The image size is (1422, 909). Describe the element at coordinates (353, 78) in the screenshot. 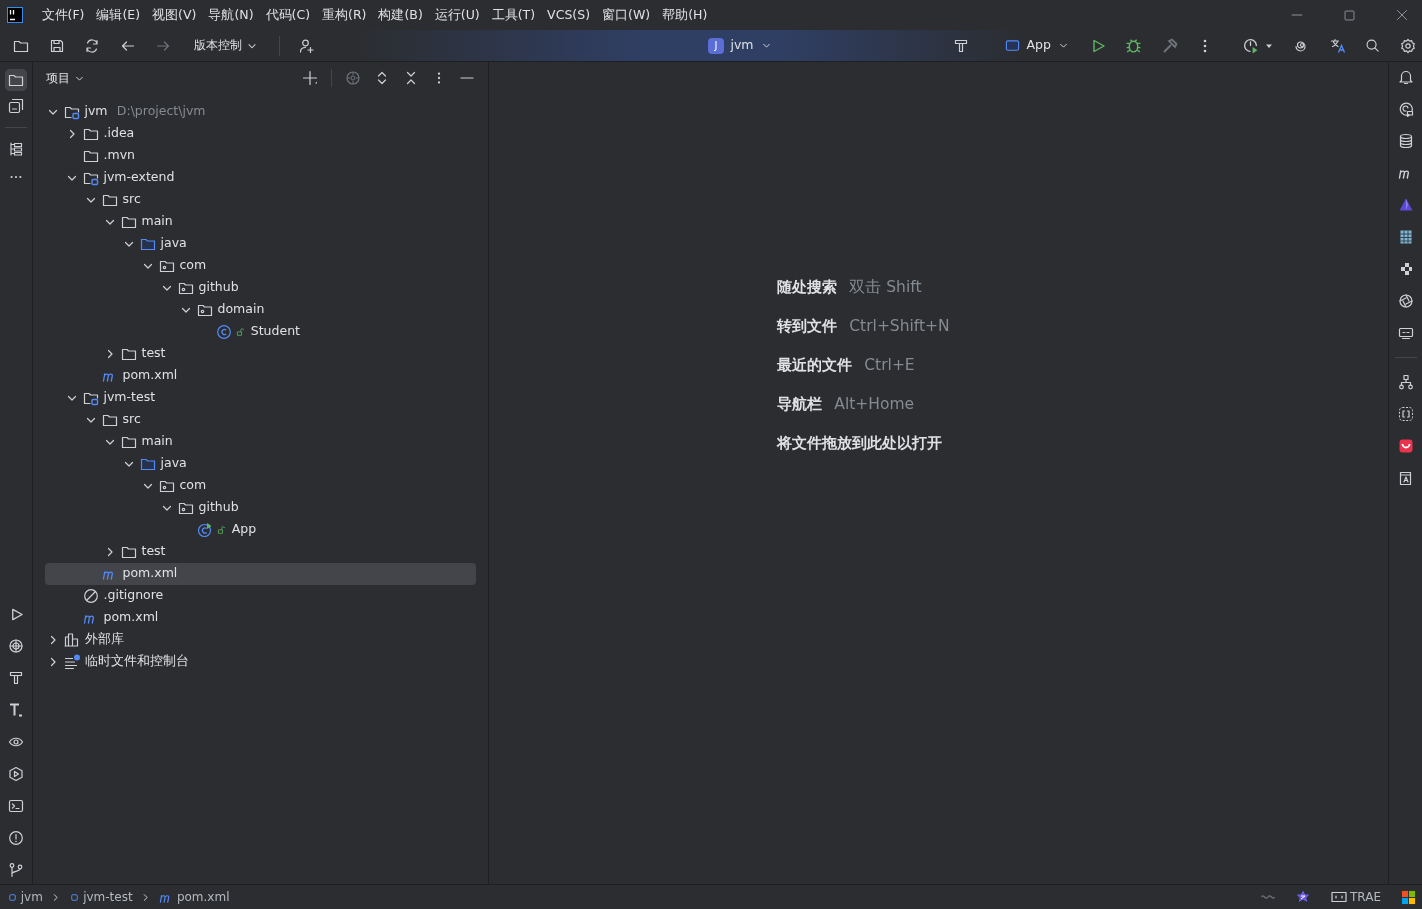

I see `locate-icon` at that location.